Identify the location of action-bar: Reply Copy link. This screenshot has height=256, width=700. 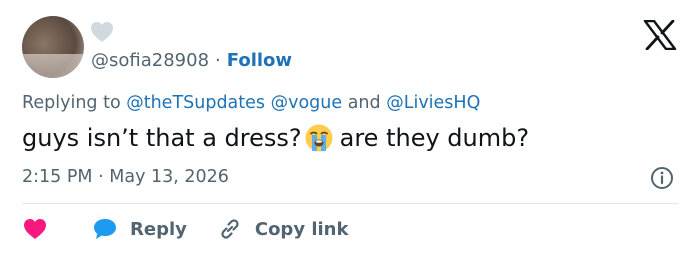
(185, 229).